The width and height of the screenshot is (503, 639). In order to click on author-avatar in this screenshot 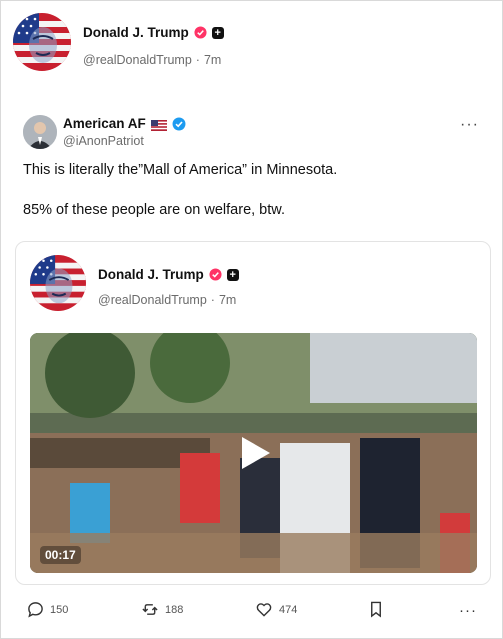, I will do `click(42, 42)`.